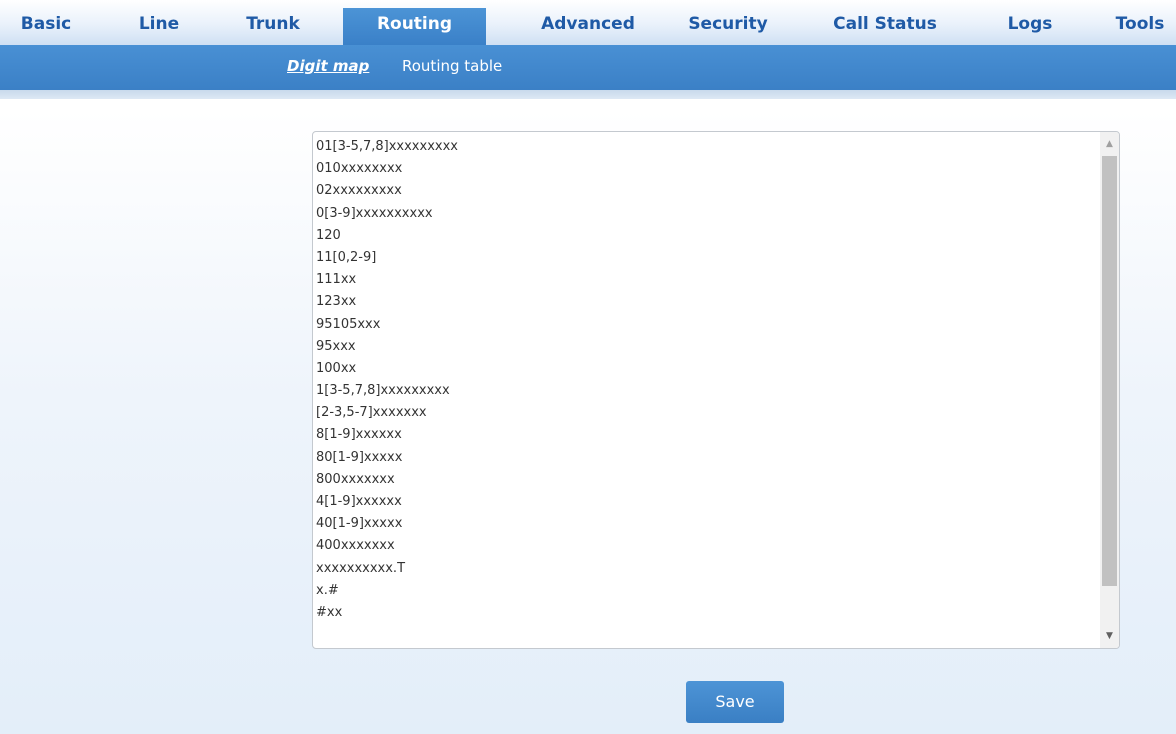 This screenshot has height=734, width=1176. What do you see at coordinates (327, 590) in the screenshot?
I see `digit-map-line: x.#` at bounding box center [327, 590].